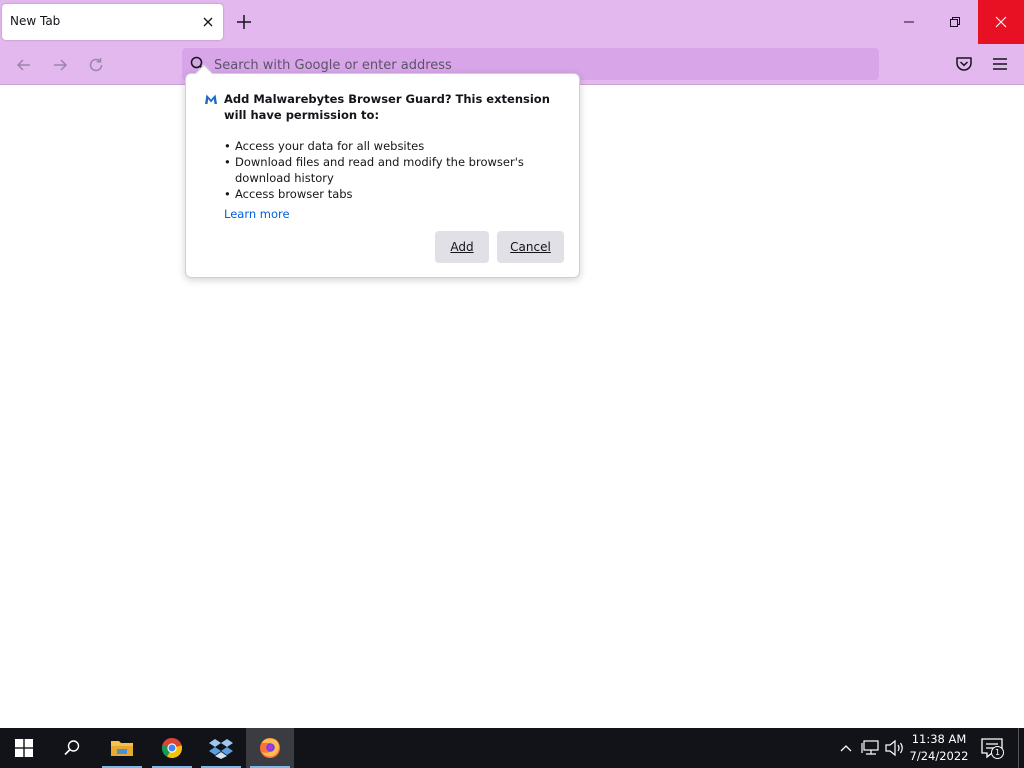 Image resolution: width=1024 pixels, height=768 pixels. I want to click on forward-arrow-icon, so click(61, 65).